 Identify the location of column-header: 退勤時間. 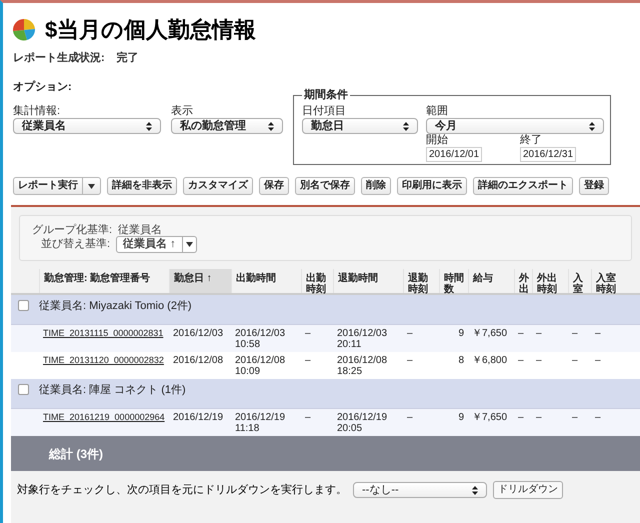
(368, 281).